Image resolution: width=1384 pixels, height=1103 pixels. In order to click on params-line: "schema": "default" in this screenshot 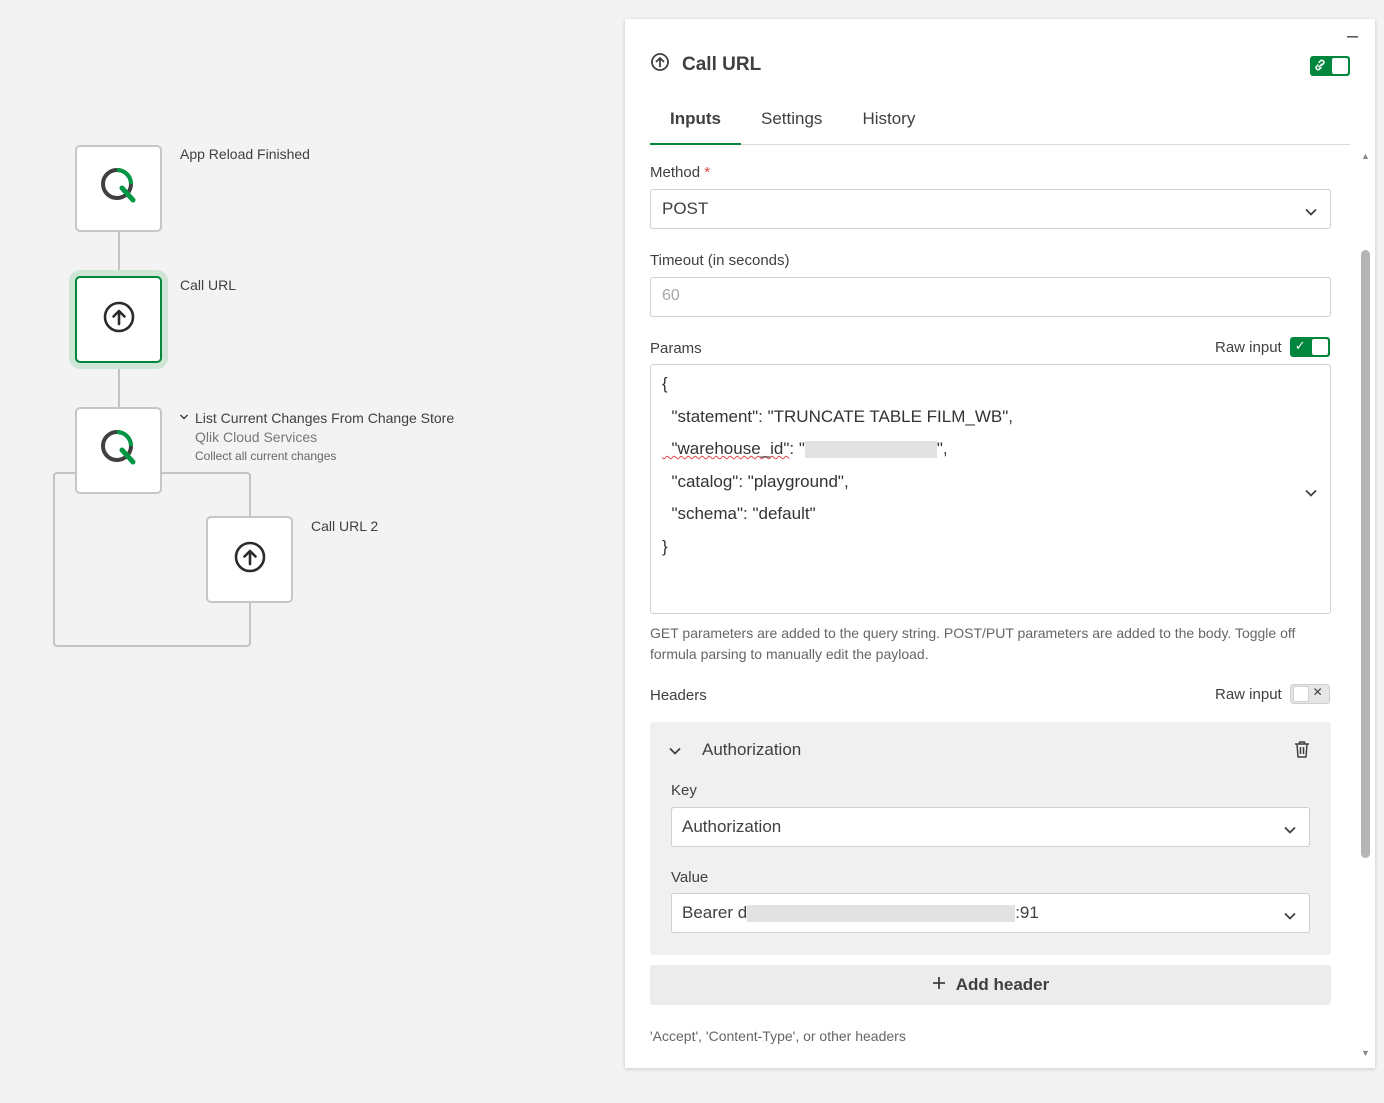, I will do `click(739, 513)`.